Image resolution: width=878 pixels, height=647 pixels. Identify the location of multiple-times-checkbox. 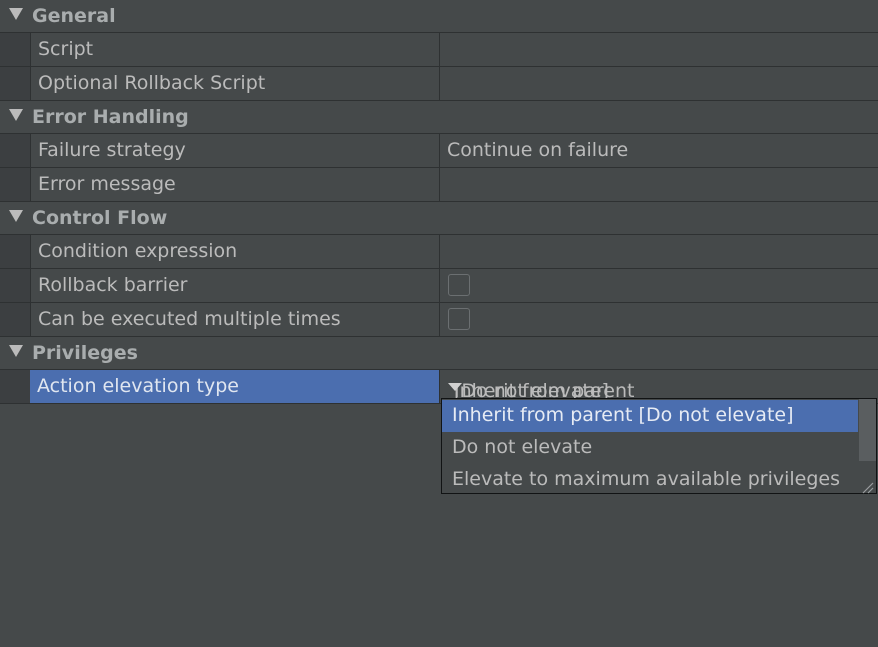
(459, 319).